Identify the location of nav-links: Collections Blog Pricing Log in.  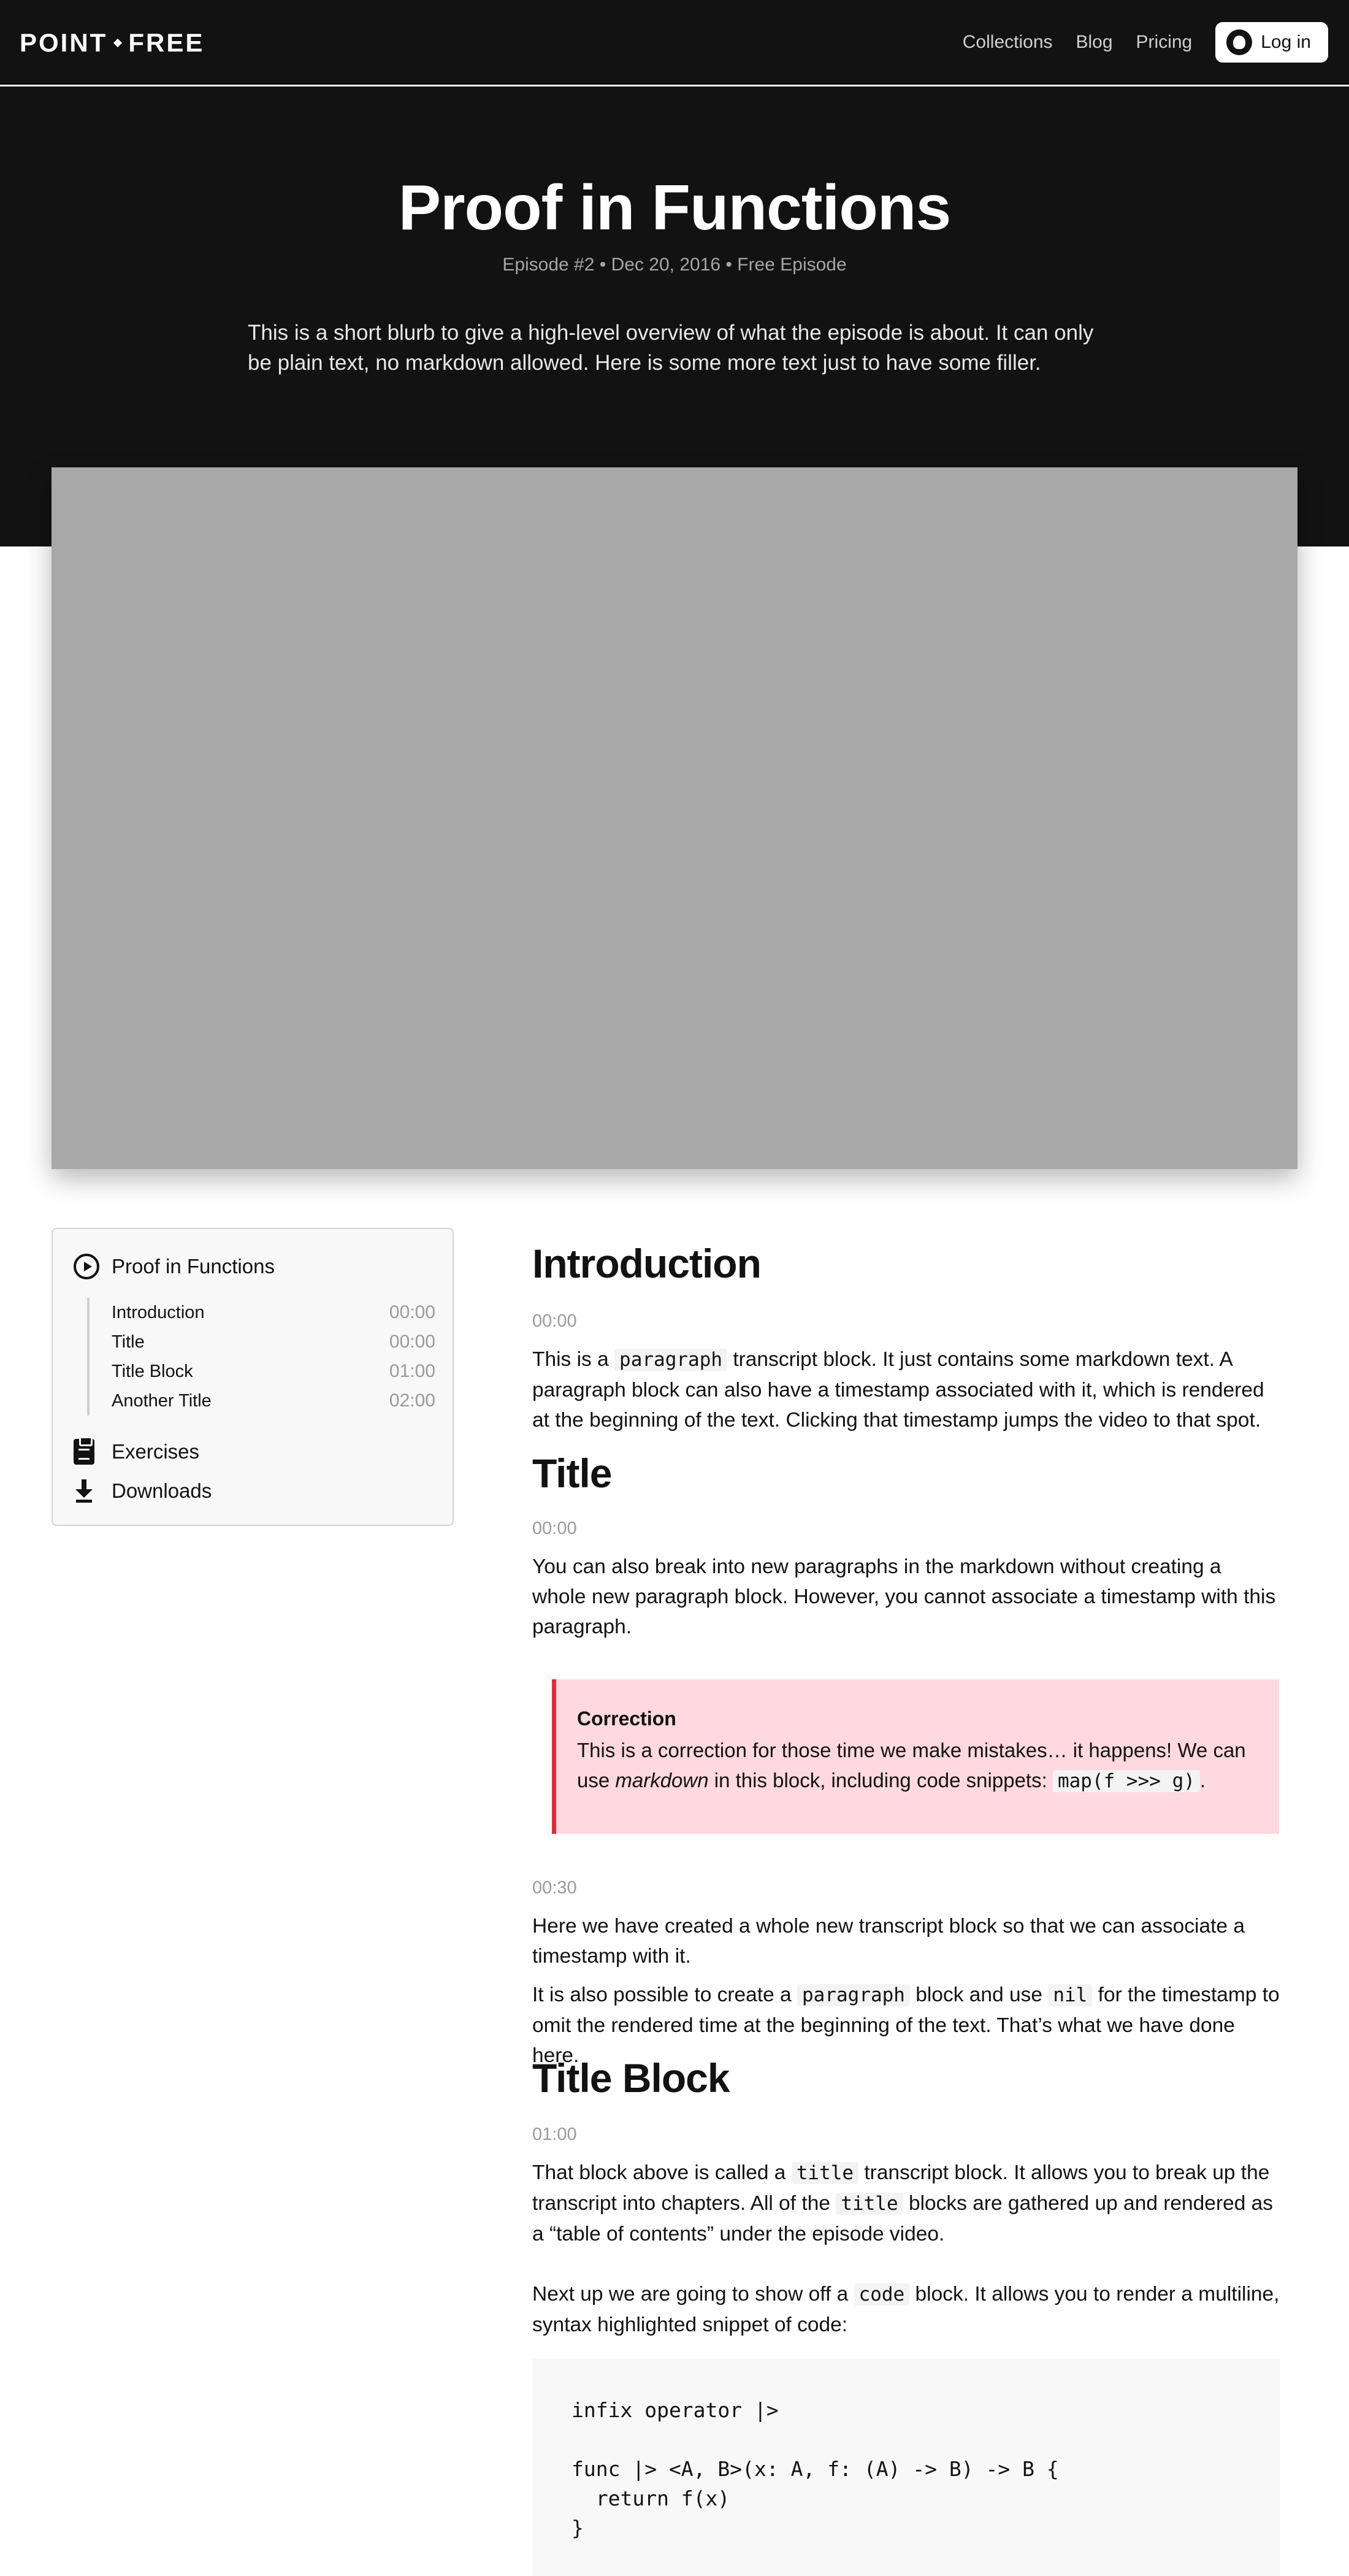
(1145, 42).